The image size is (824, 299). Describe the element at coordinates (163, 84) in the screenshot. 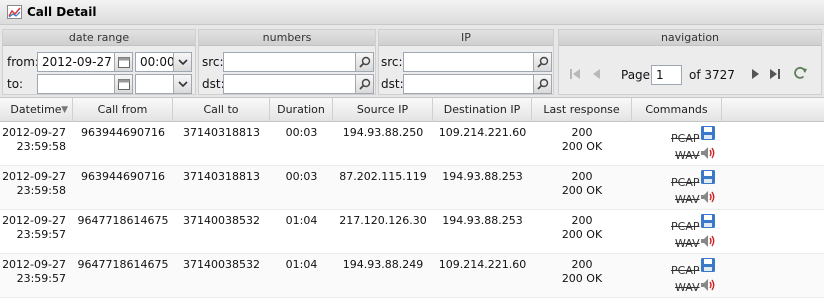

I see `to-time-select` at that location.